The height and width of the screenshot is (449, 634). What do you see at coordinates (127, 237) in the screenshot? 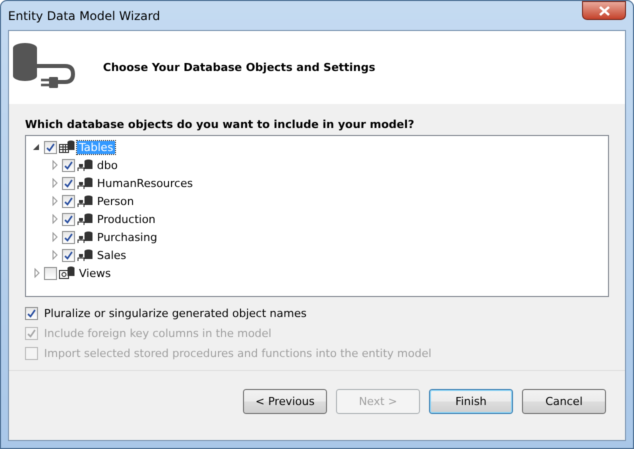
I see `tree-item: Purchasing` at bounding box center [127, 237].